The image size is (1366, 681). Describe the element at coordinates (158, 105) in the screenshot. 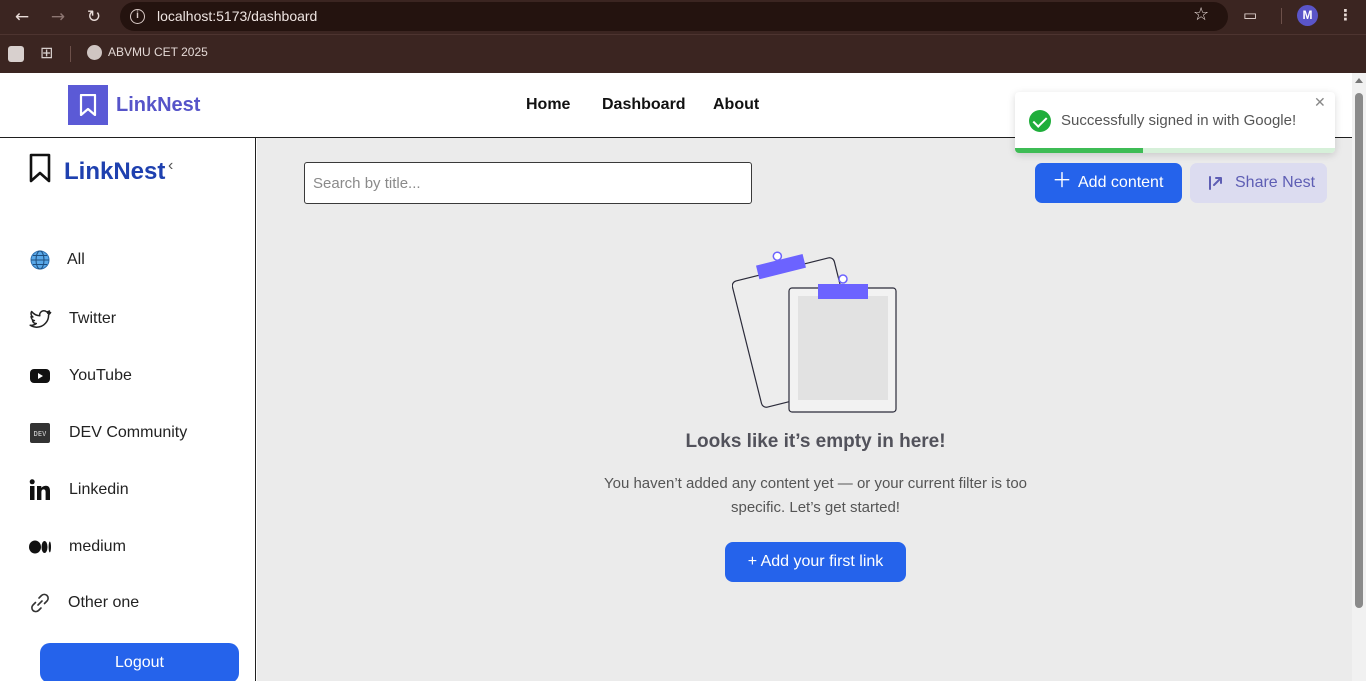

I see `brand-name: LinkNest` at that location.